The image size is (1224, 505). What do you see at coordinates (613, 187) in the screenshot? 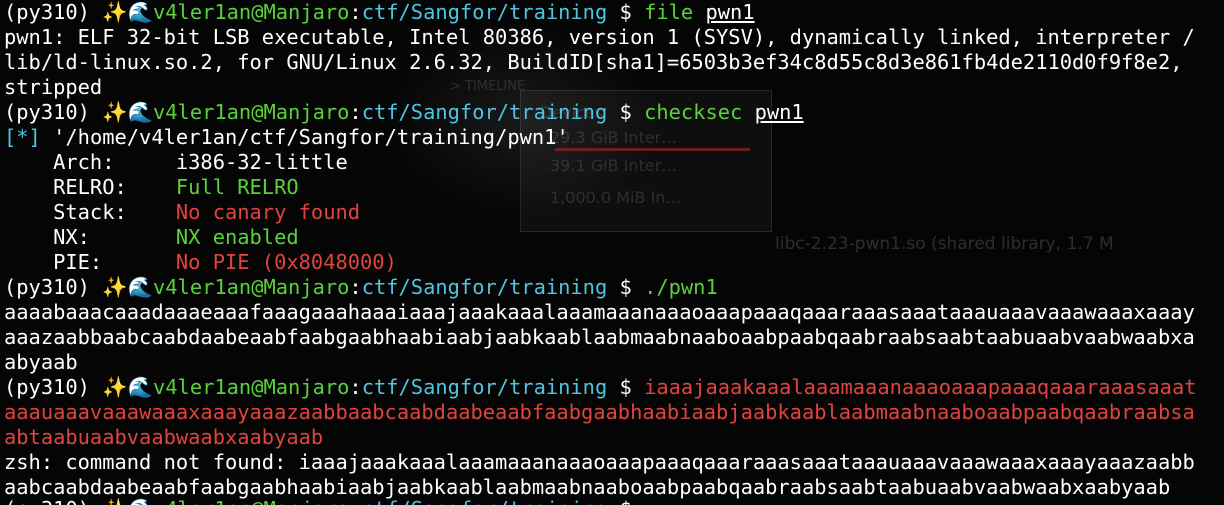
I see `checksec-row-relro: RELRO: Full RELRO` at bounding box center [613, 187].